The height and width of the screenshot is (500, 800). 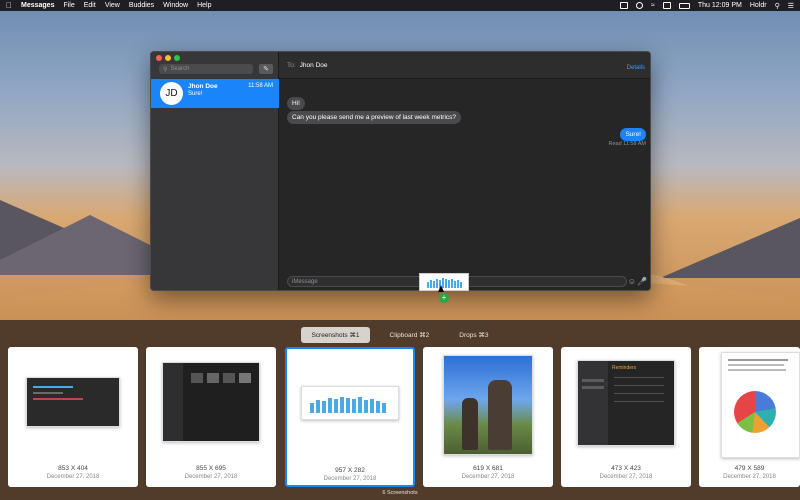 I want to click on screenshot-dimensions: 479 X 589, so click(x=749, y=468).